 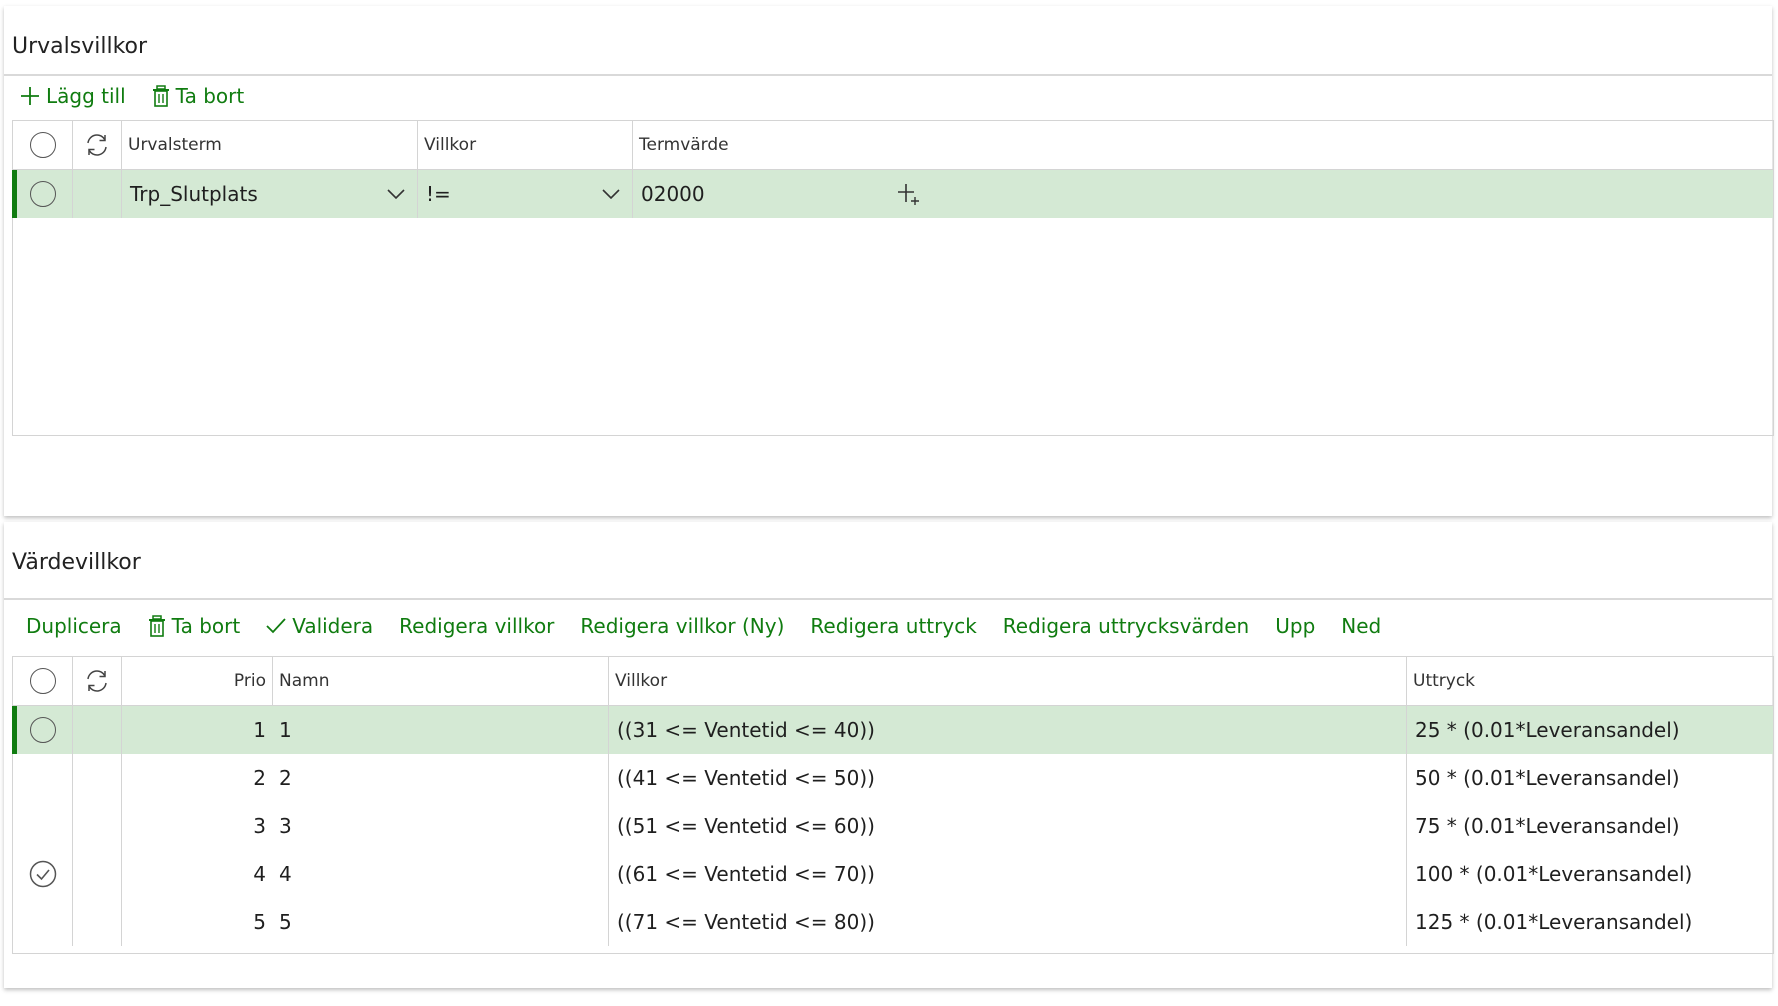 I want to click on varde-grid-header: Prio Namn Villkor Uttryck, so click(x=893, y=681).